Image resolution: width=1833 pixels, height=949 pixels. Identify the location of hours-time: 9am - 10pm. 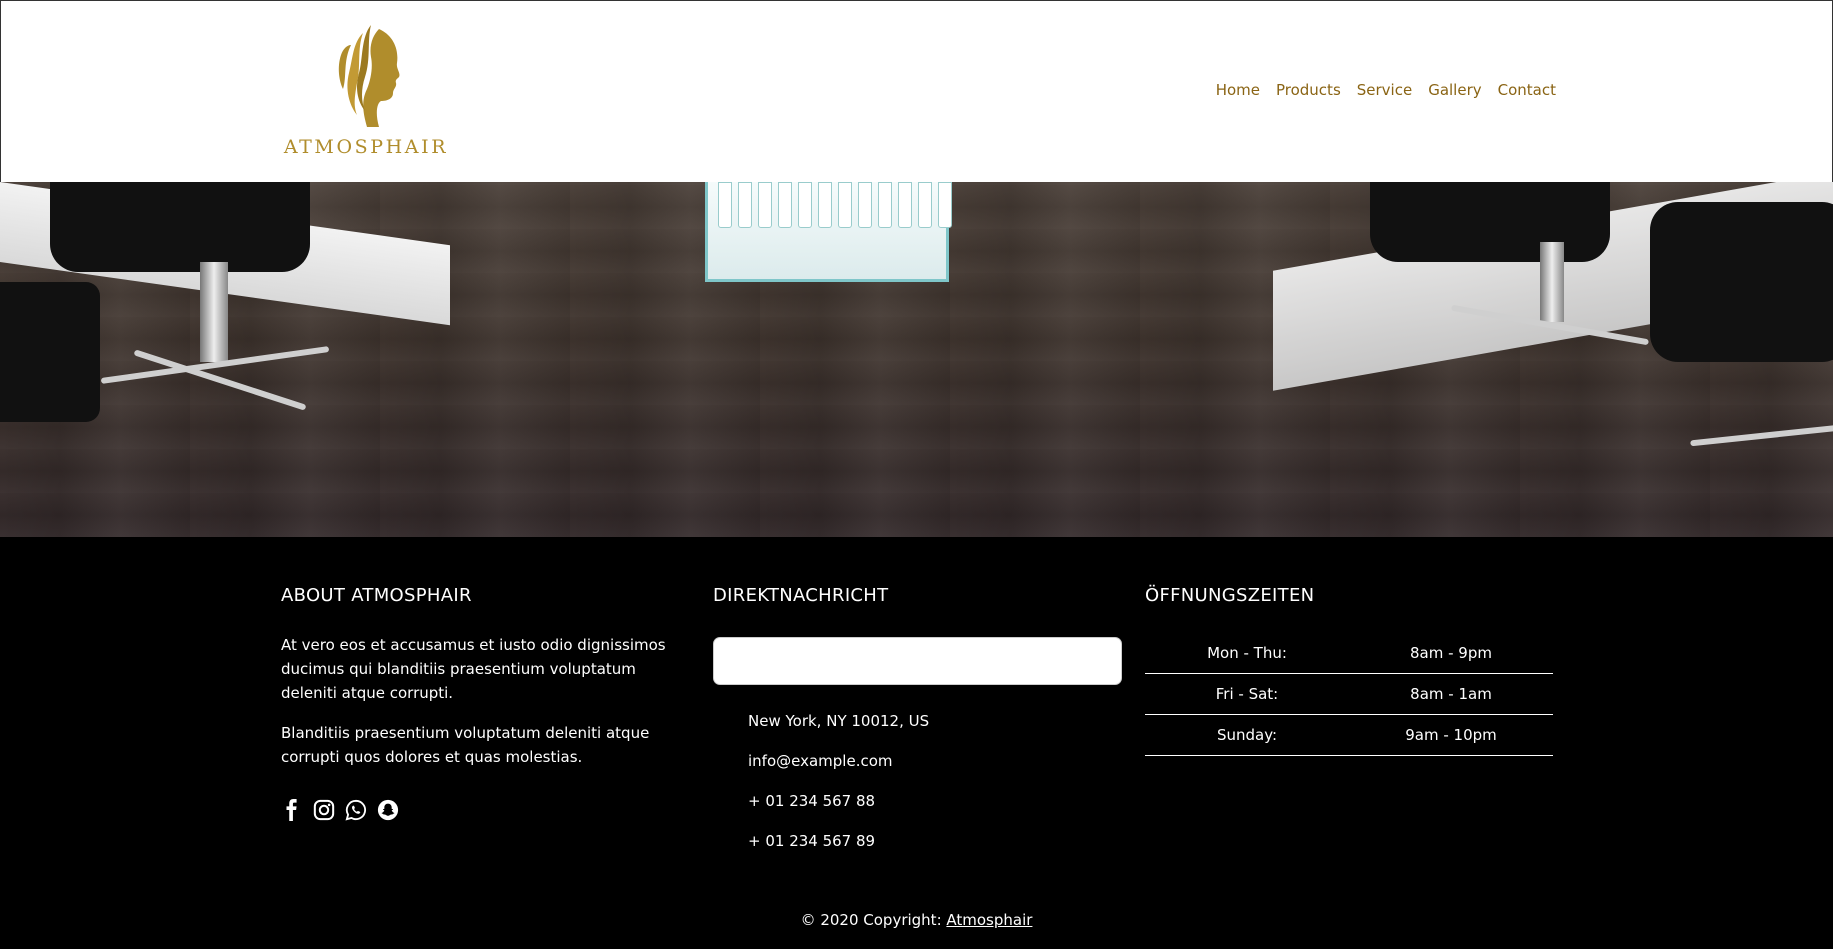
(1451, 735).